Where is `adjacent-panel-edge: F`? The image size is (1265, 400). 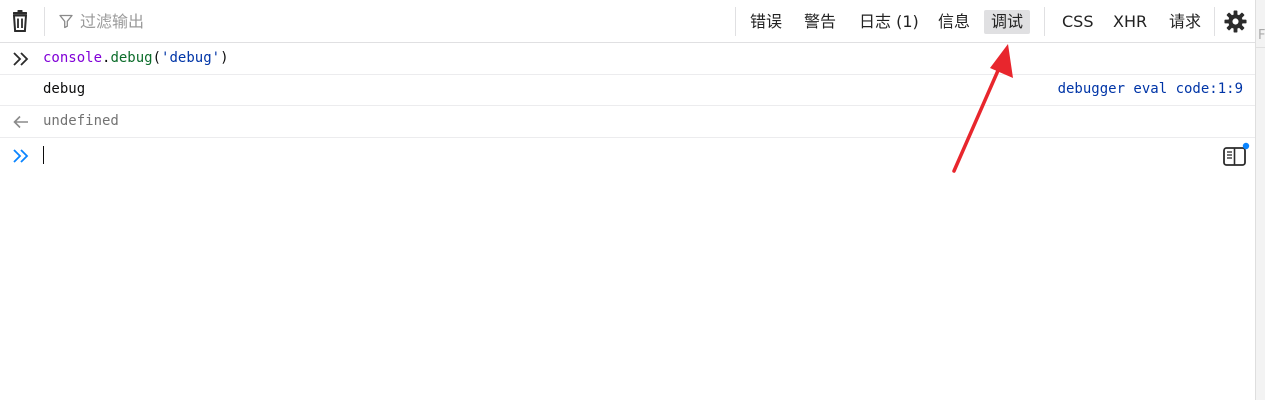 adjacent-panel-edge: F is located at coordinates (1260, 200).